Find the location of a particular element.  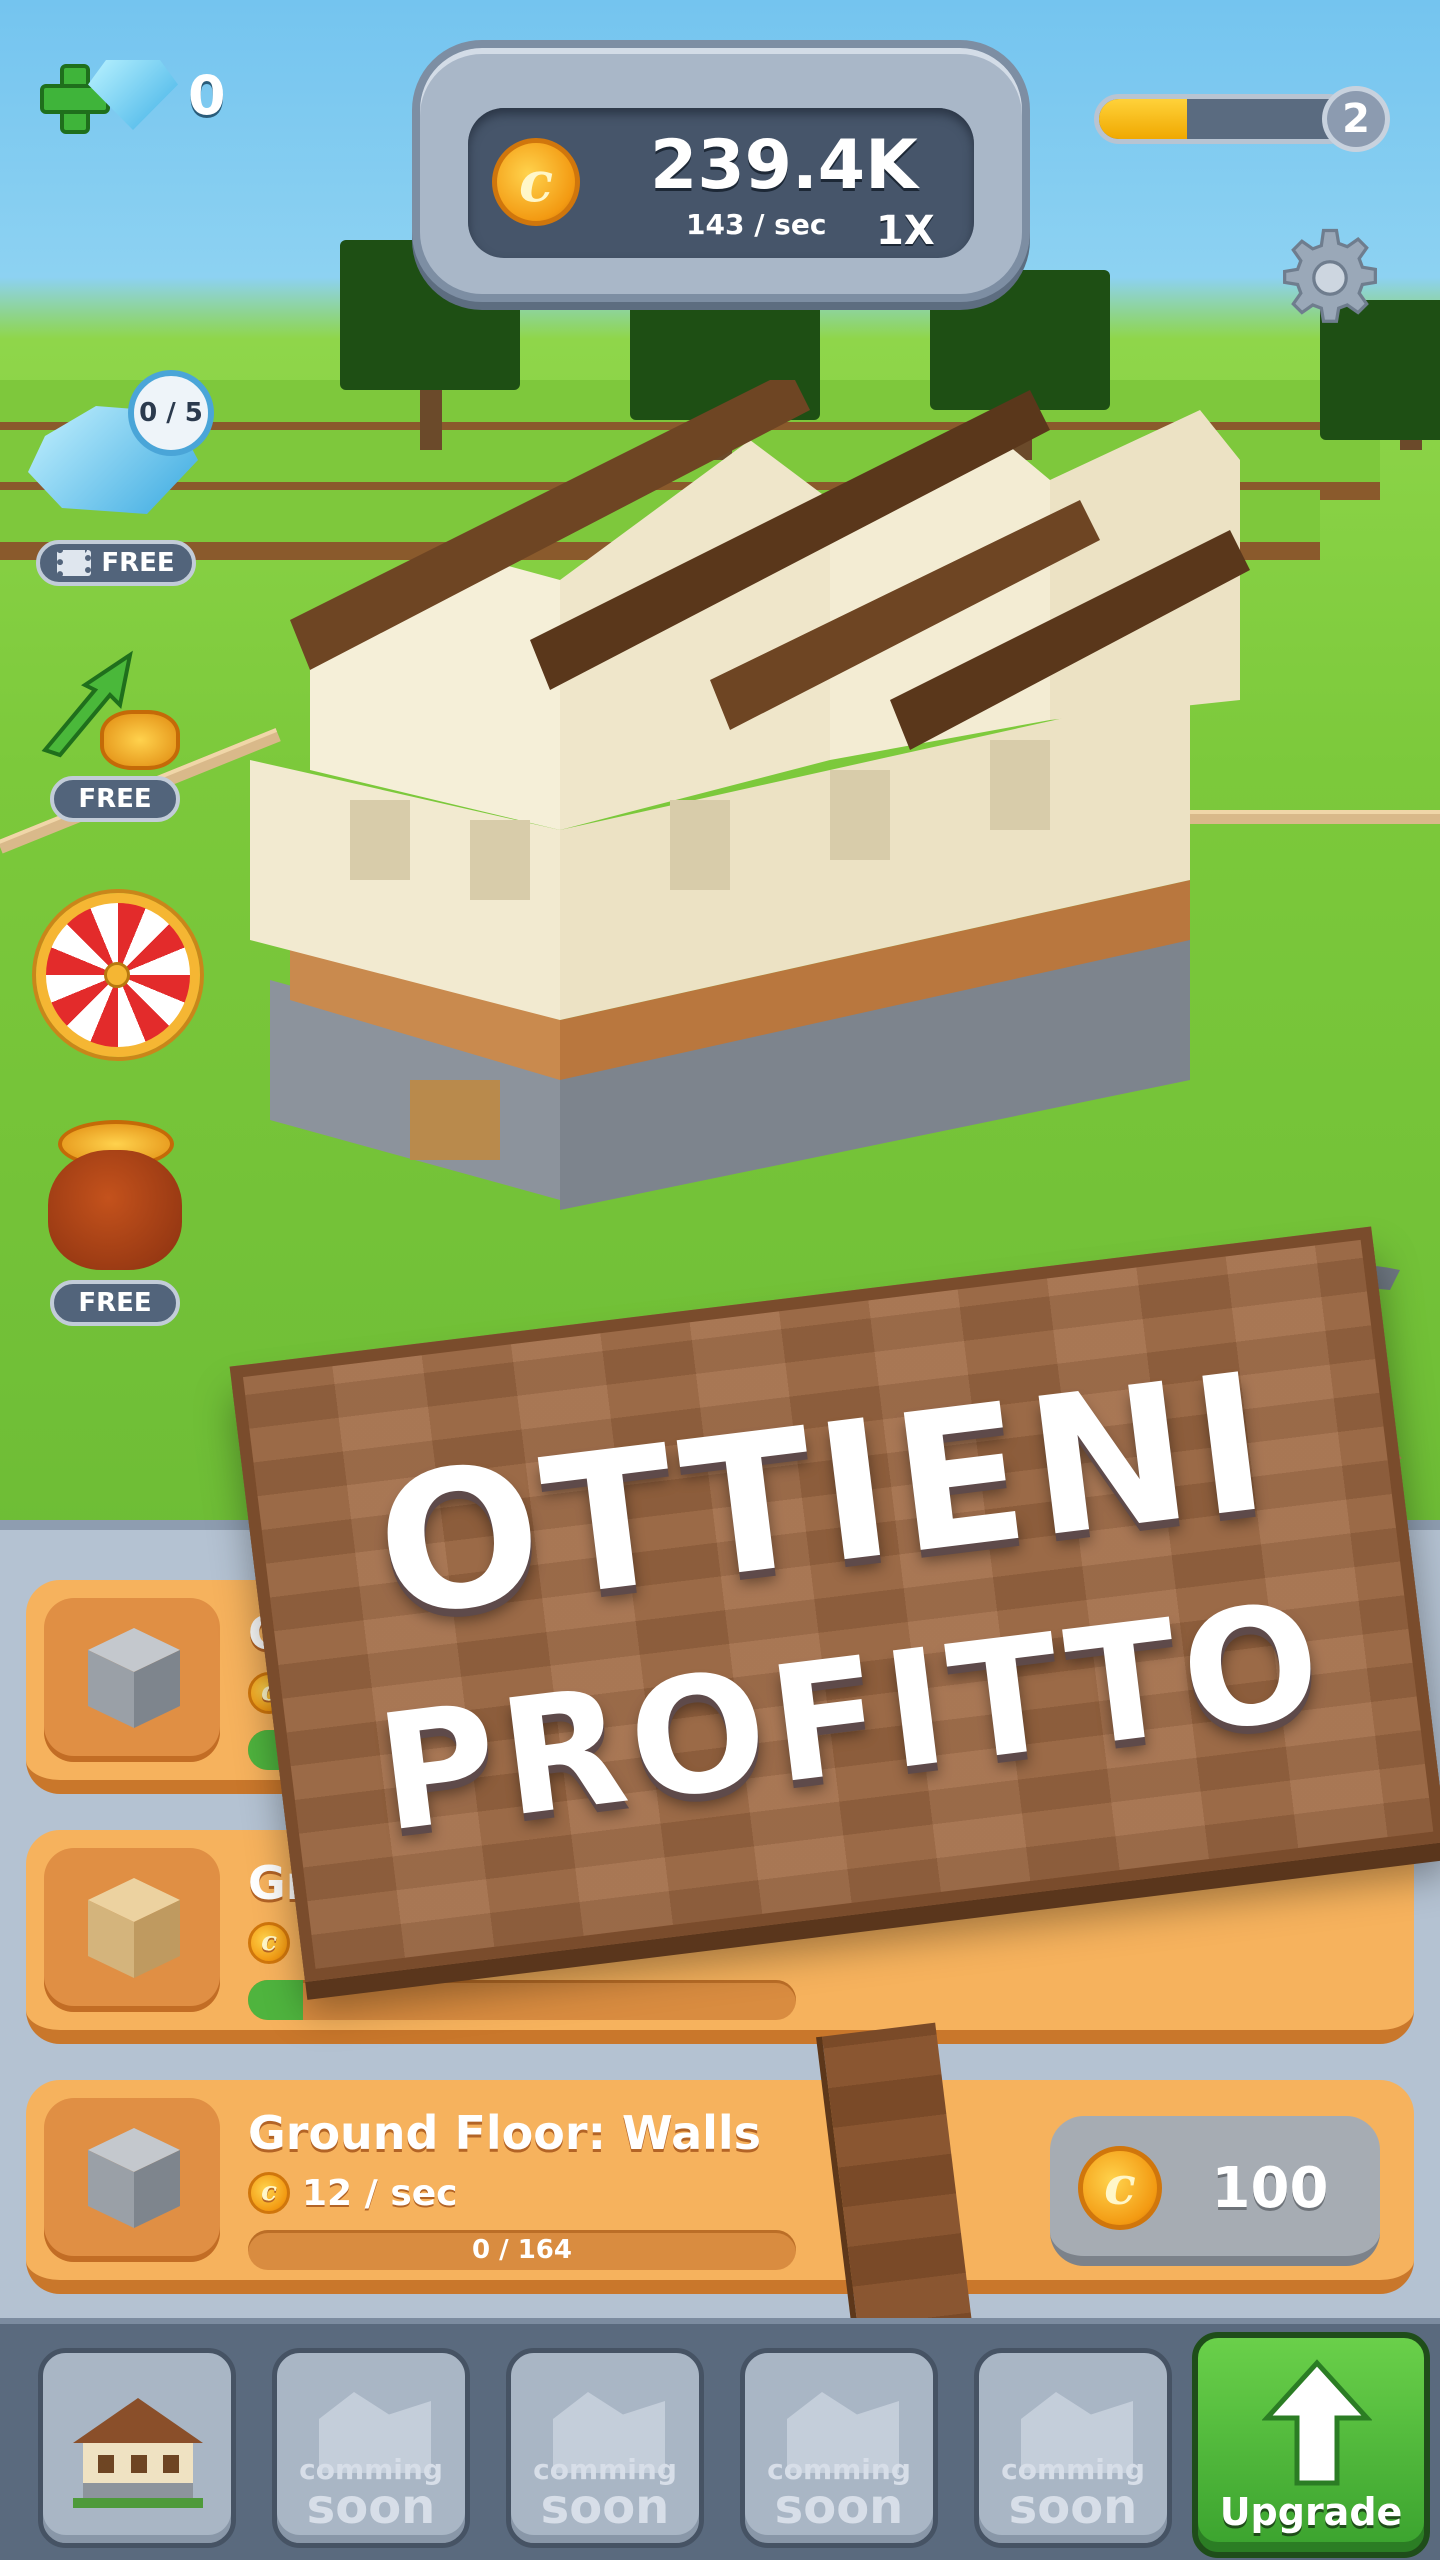

money-bag-icon is located at coordinates (115, 1210).